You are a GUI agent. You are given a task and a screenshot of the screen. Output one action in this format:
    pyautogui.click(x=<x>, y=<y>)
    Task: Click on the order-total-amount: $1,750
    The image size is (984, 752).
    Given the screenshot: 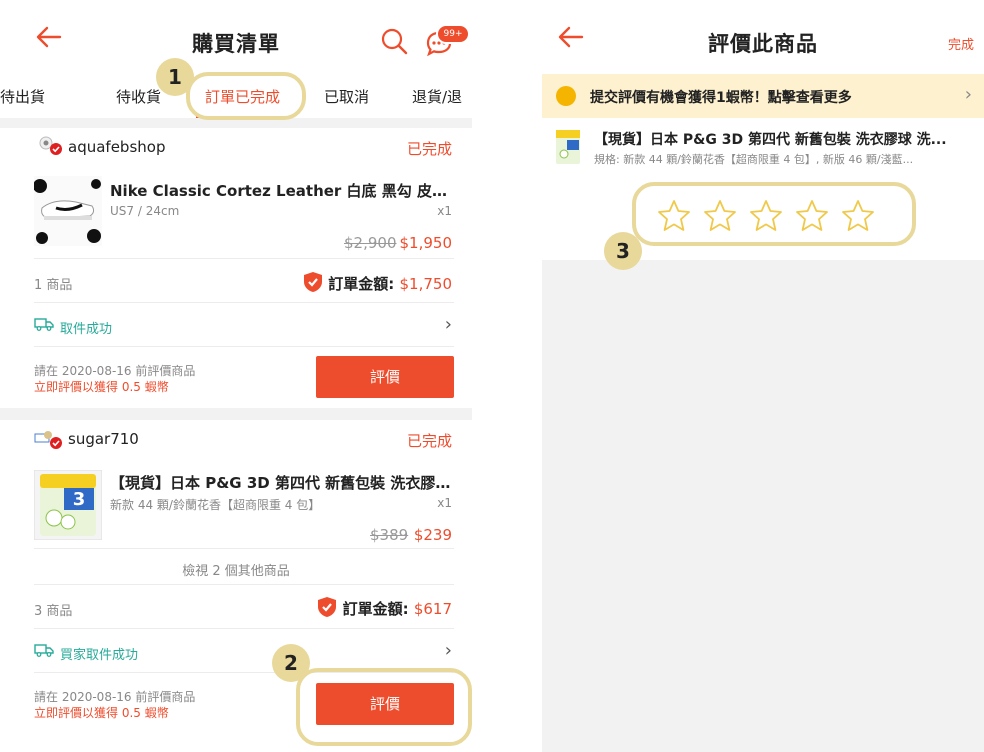 What is the action you would take?
    pyautogui.click(x=426, y=284)
    